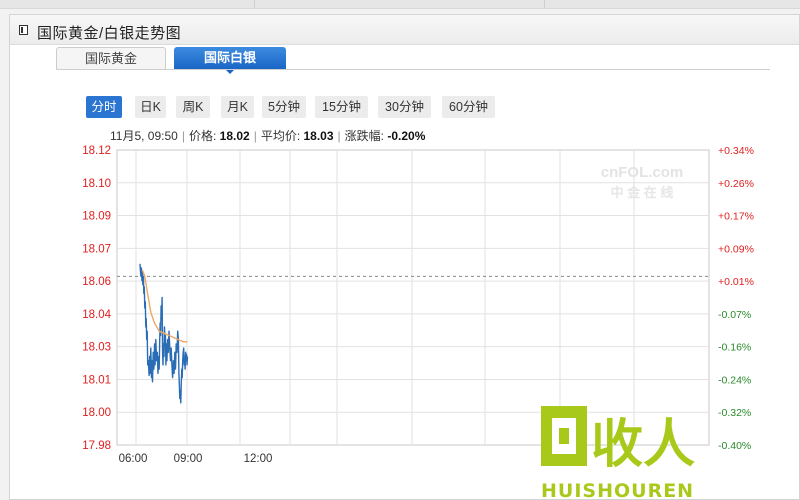 Image resolution: width=800 pixels, height=500 pixels. Describe the element at coordinates (96, 184) in the screenshot. I see `y-tick-left-label: 18.10` at that location.